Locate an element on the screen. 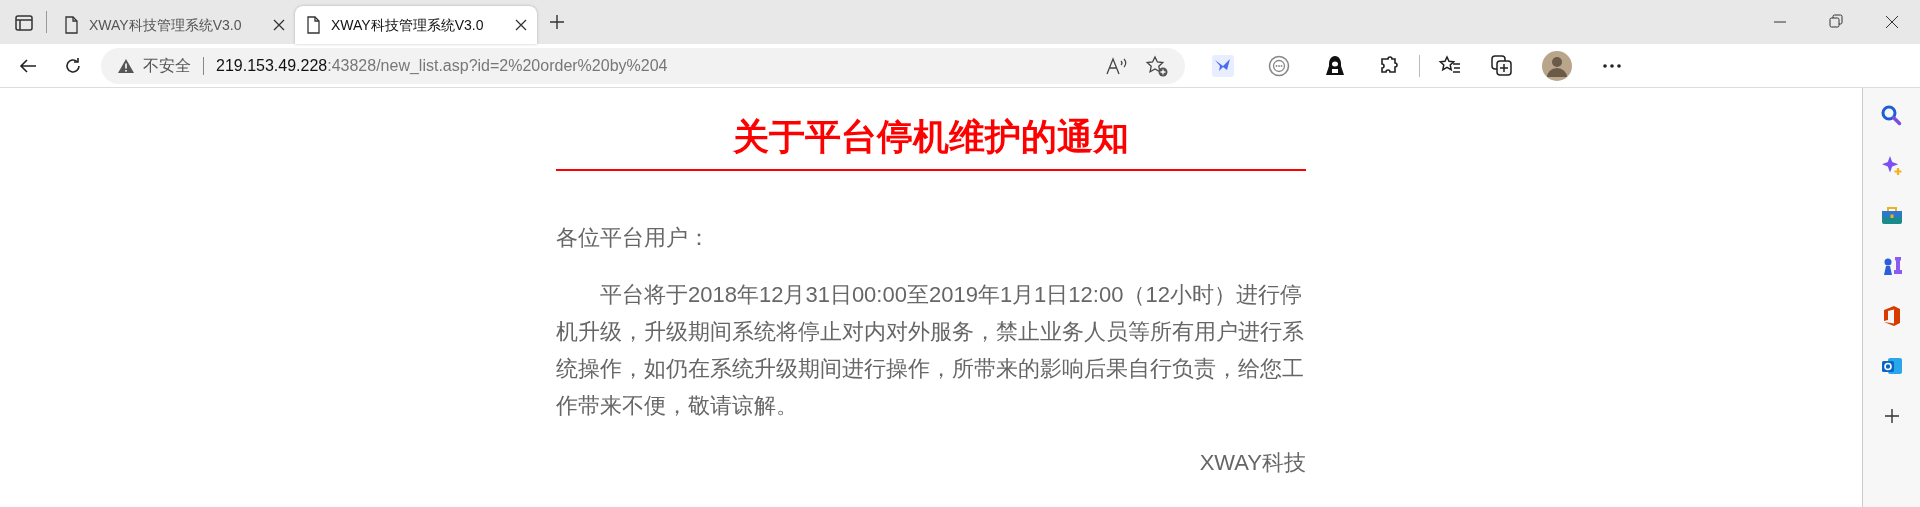  read-aloud-icon is located at coordinates (1117, 65).